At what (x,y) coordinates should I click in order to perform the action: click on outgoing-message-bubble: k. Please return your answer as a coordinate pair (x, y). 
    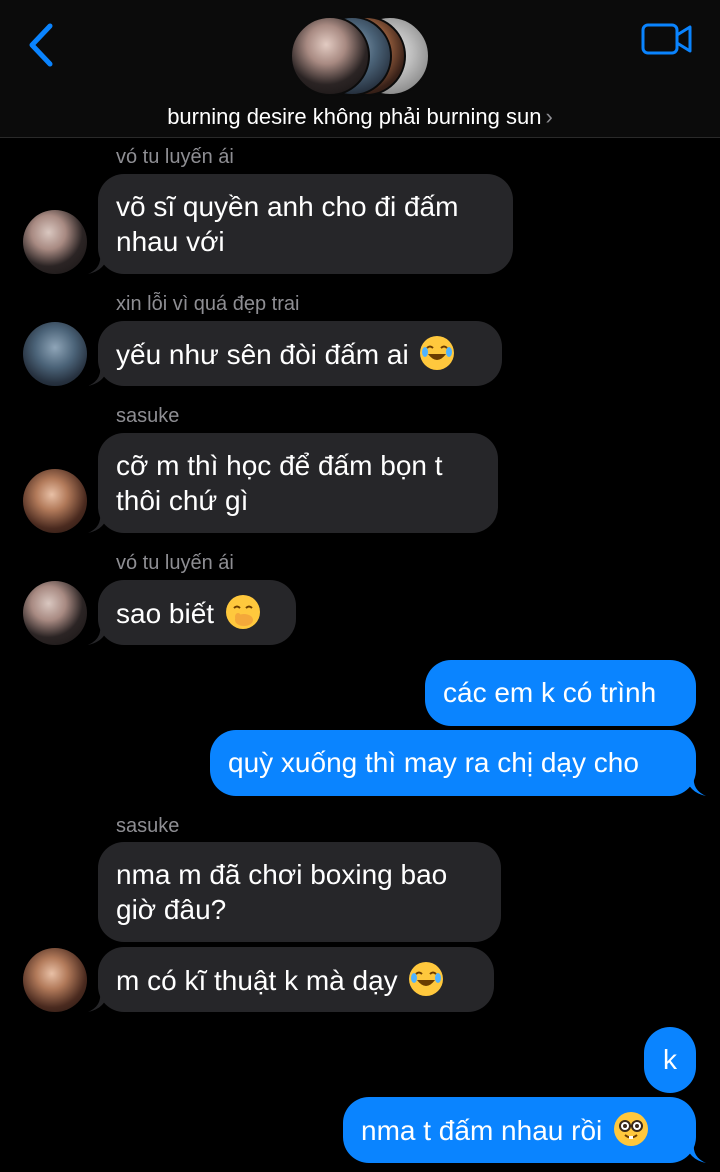
    Looking at the image, I should click on (670, 1060).